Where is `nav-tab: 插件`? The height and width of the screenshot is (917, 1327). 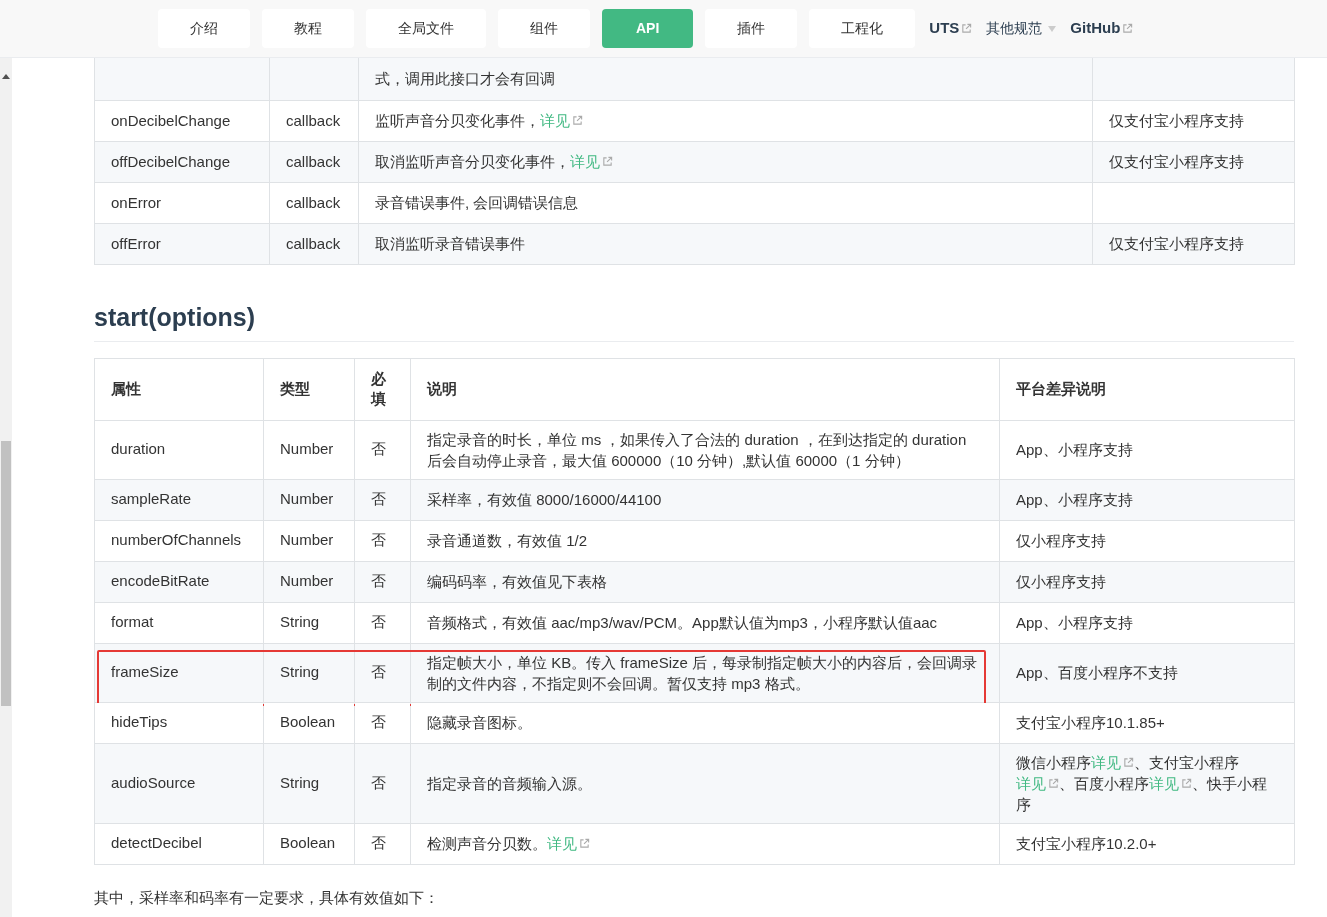 nav-tab: 插件 is located at coordinates (751, 28).